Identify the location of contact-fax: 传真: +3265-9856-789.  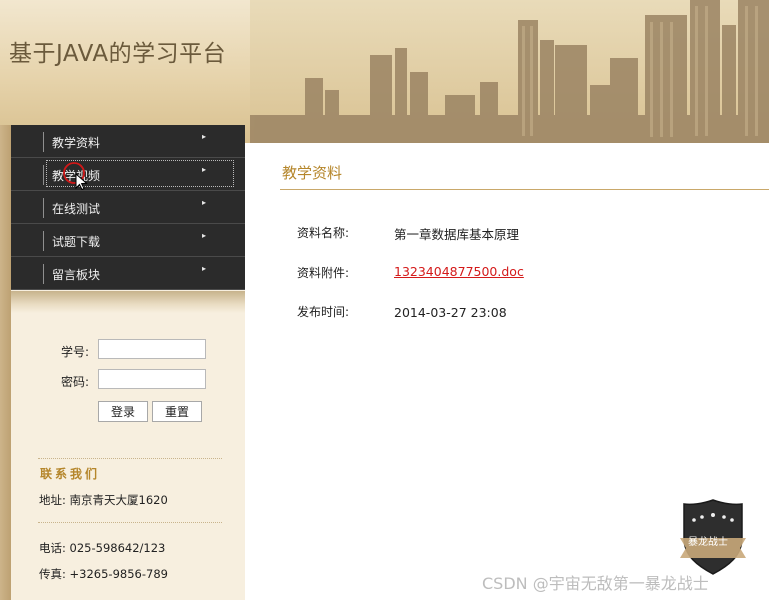
(103, 574).